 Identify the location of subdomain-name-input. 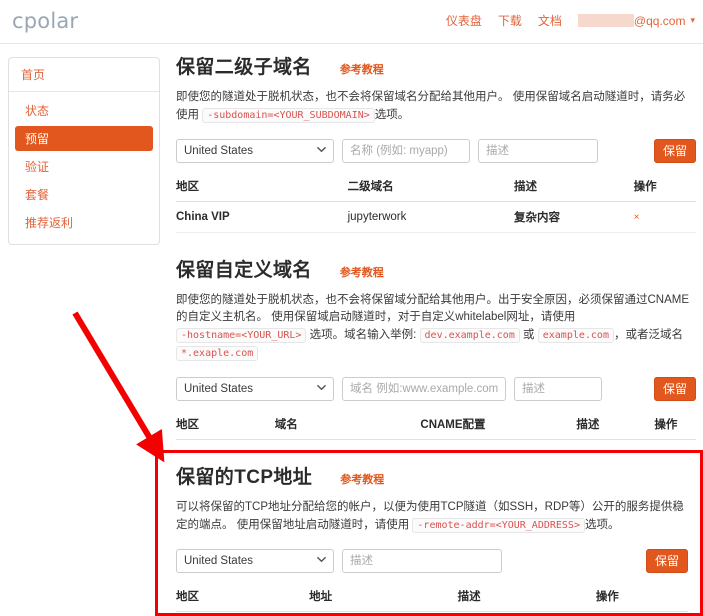
(406, 150).